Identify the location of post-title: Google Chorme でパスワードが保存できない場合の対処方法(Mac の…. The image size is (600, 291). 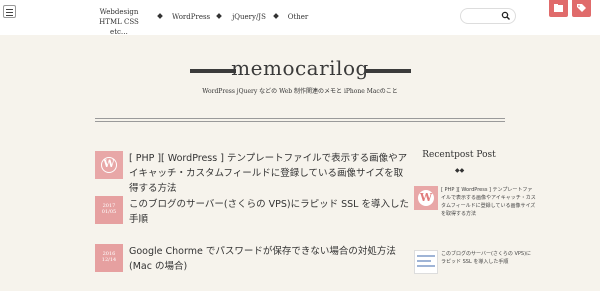
(269, 259).